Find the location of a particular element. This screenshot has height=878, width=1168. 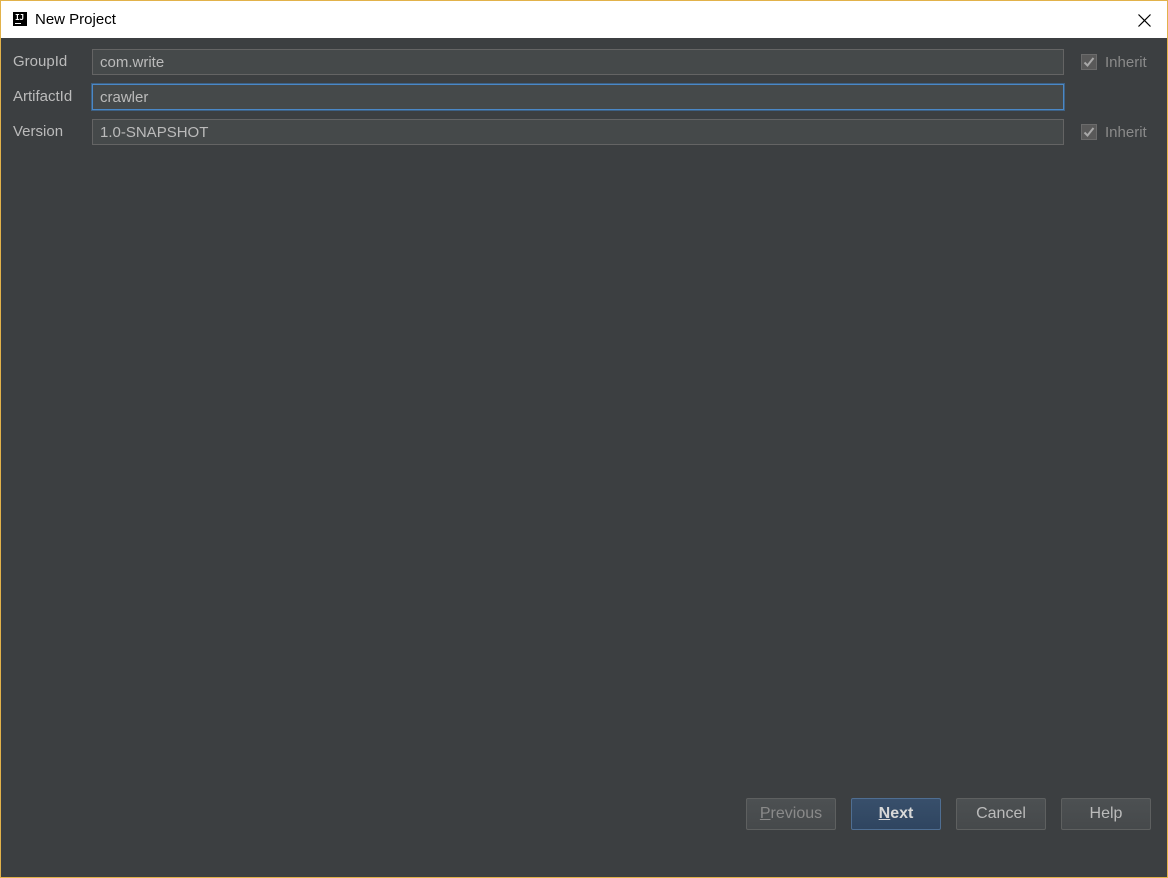

previous-mnemonic: P is located at coordinates (765, 813).